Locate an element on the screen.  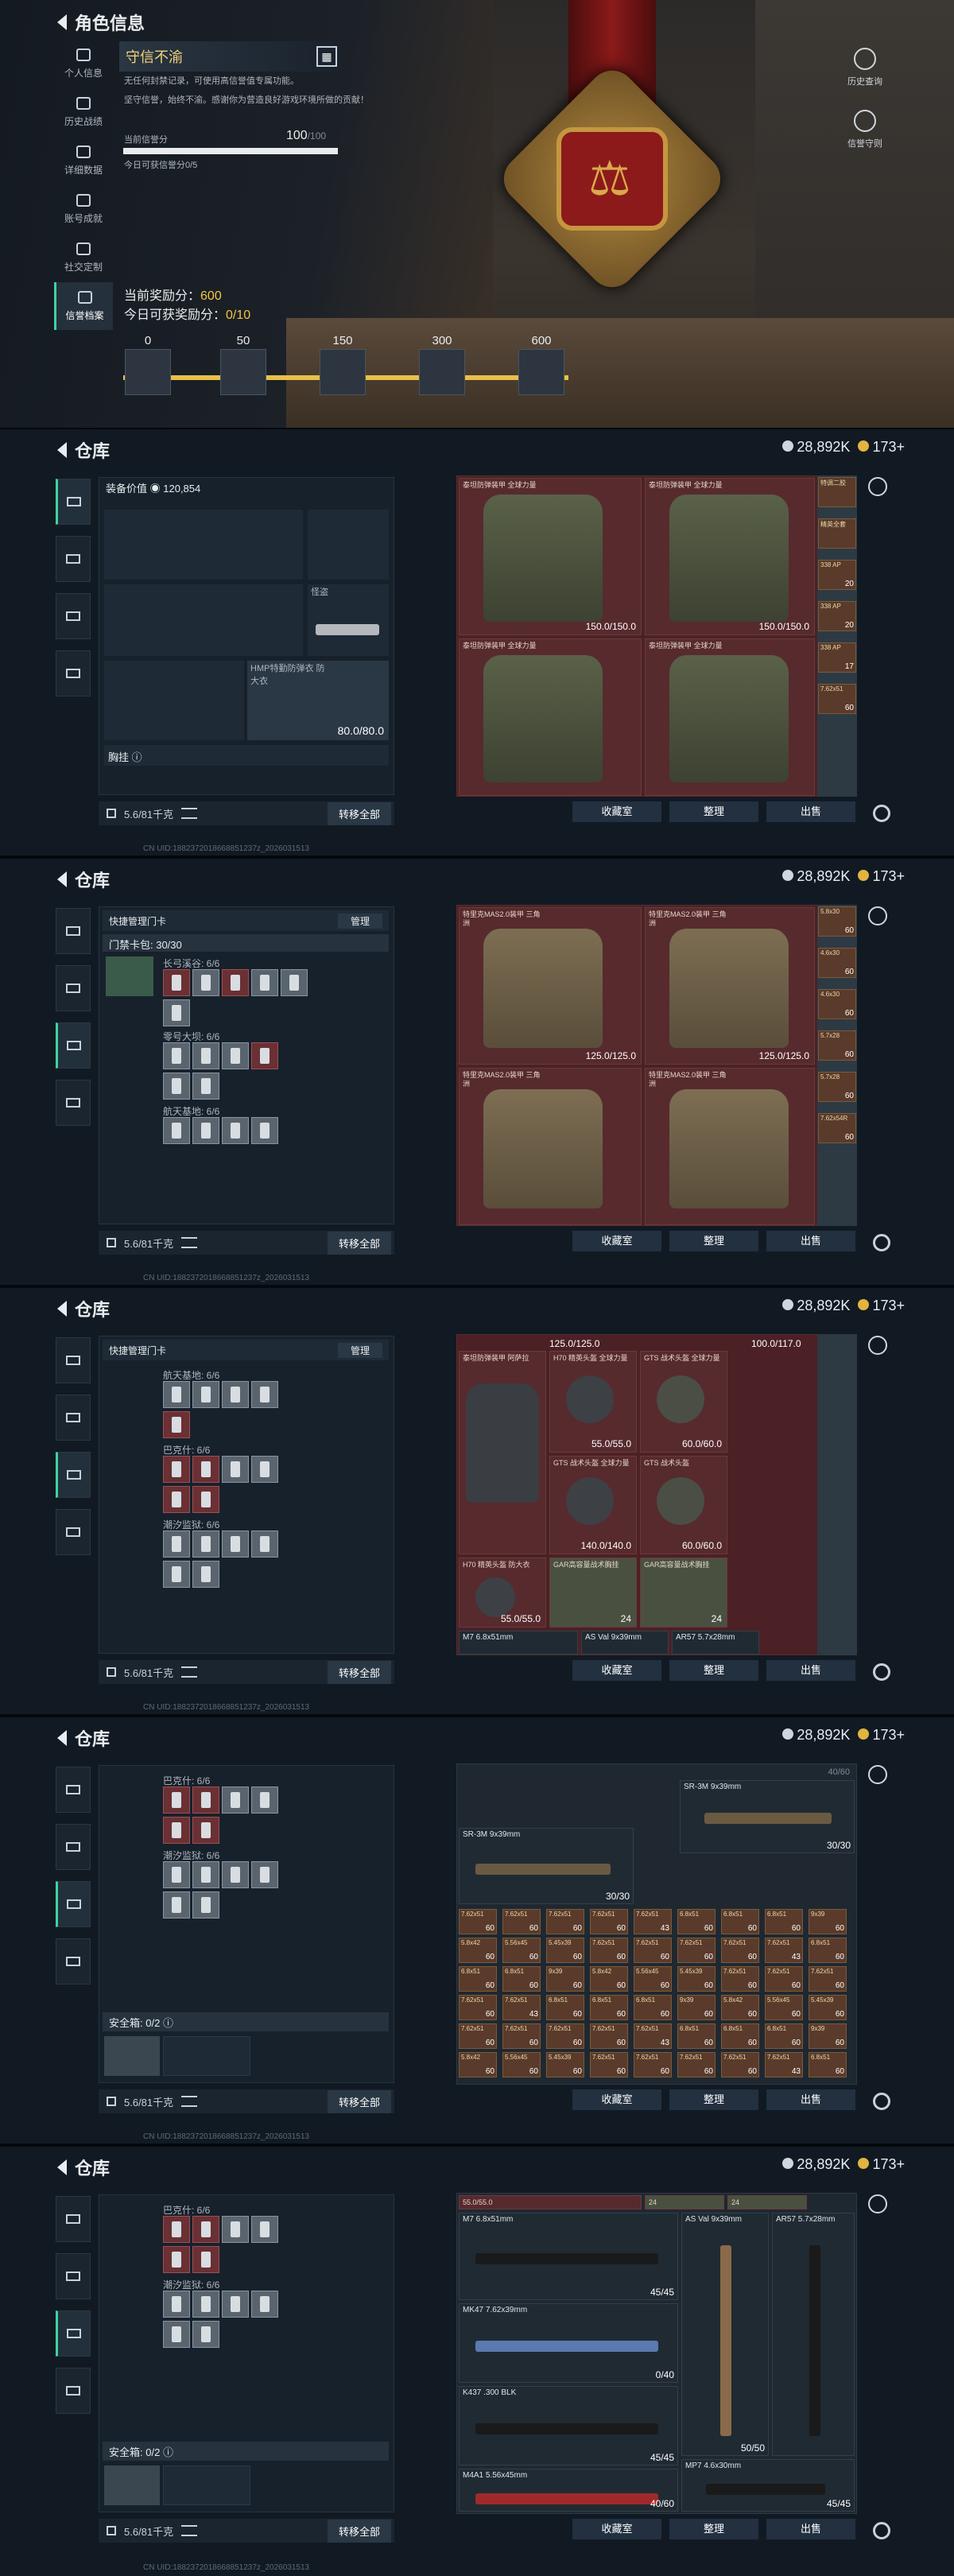
nav-social: 社交定制 is located at coordinates (83, 257).